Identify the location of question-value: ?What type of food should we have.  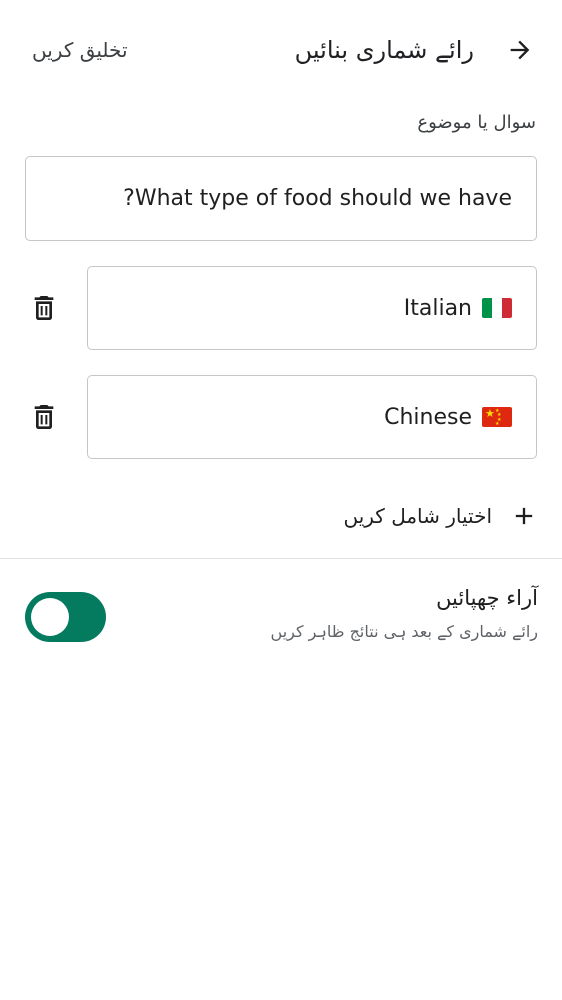
(317, 198).